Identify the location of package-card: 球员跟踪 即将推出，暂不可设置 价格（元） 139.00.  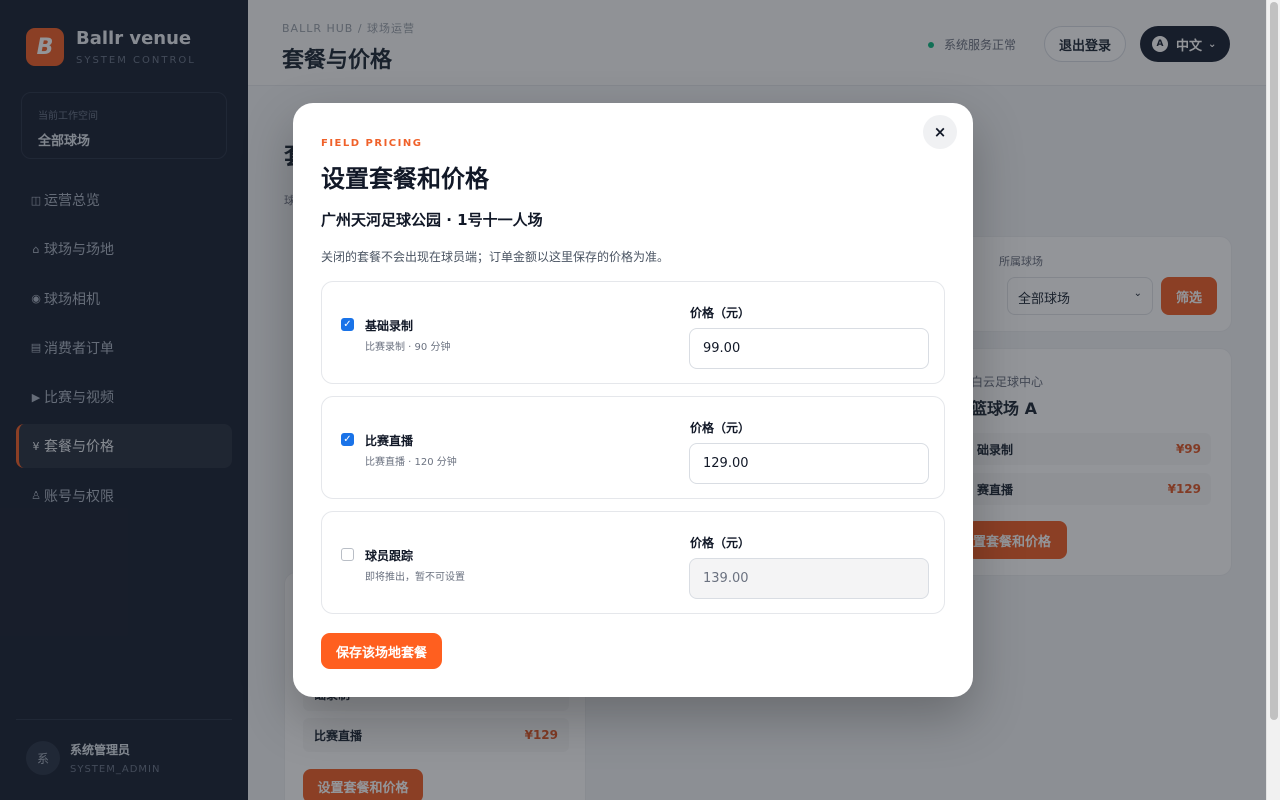
(633, 562).